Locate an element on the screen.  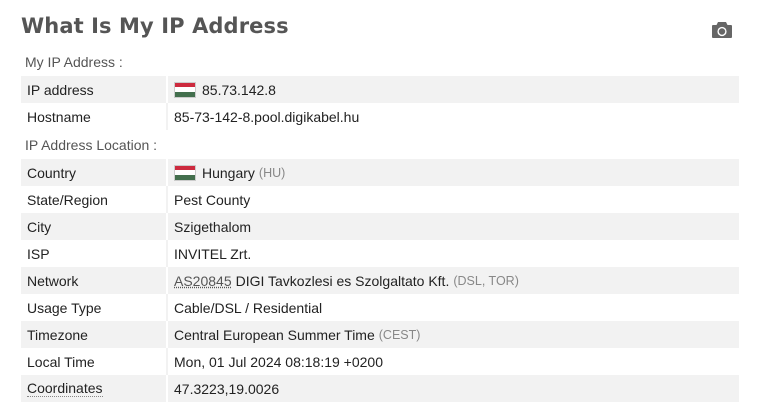
network-value: DIGI Tavkozlesi es Szolgaltato Kft. is located at coordinates (342, 280).